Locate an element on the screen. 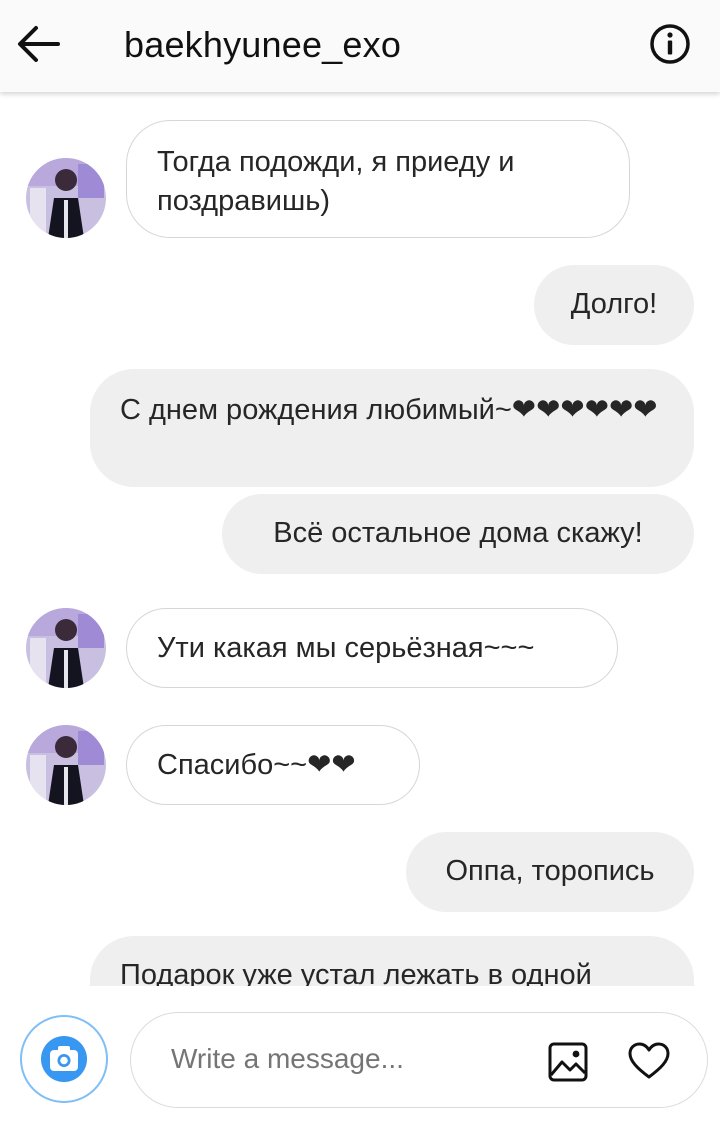  info-circle-icon is located at coordinates (670, 44).